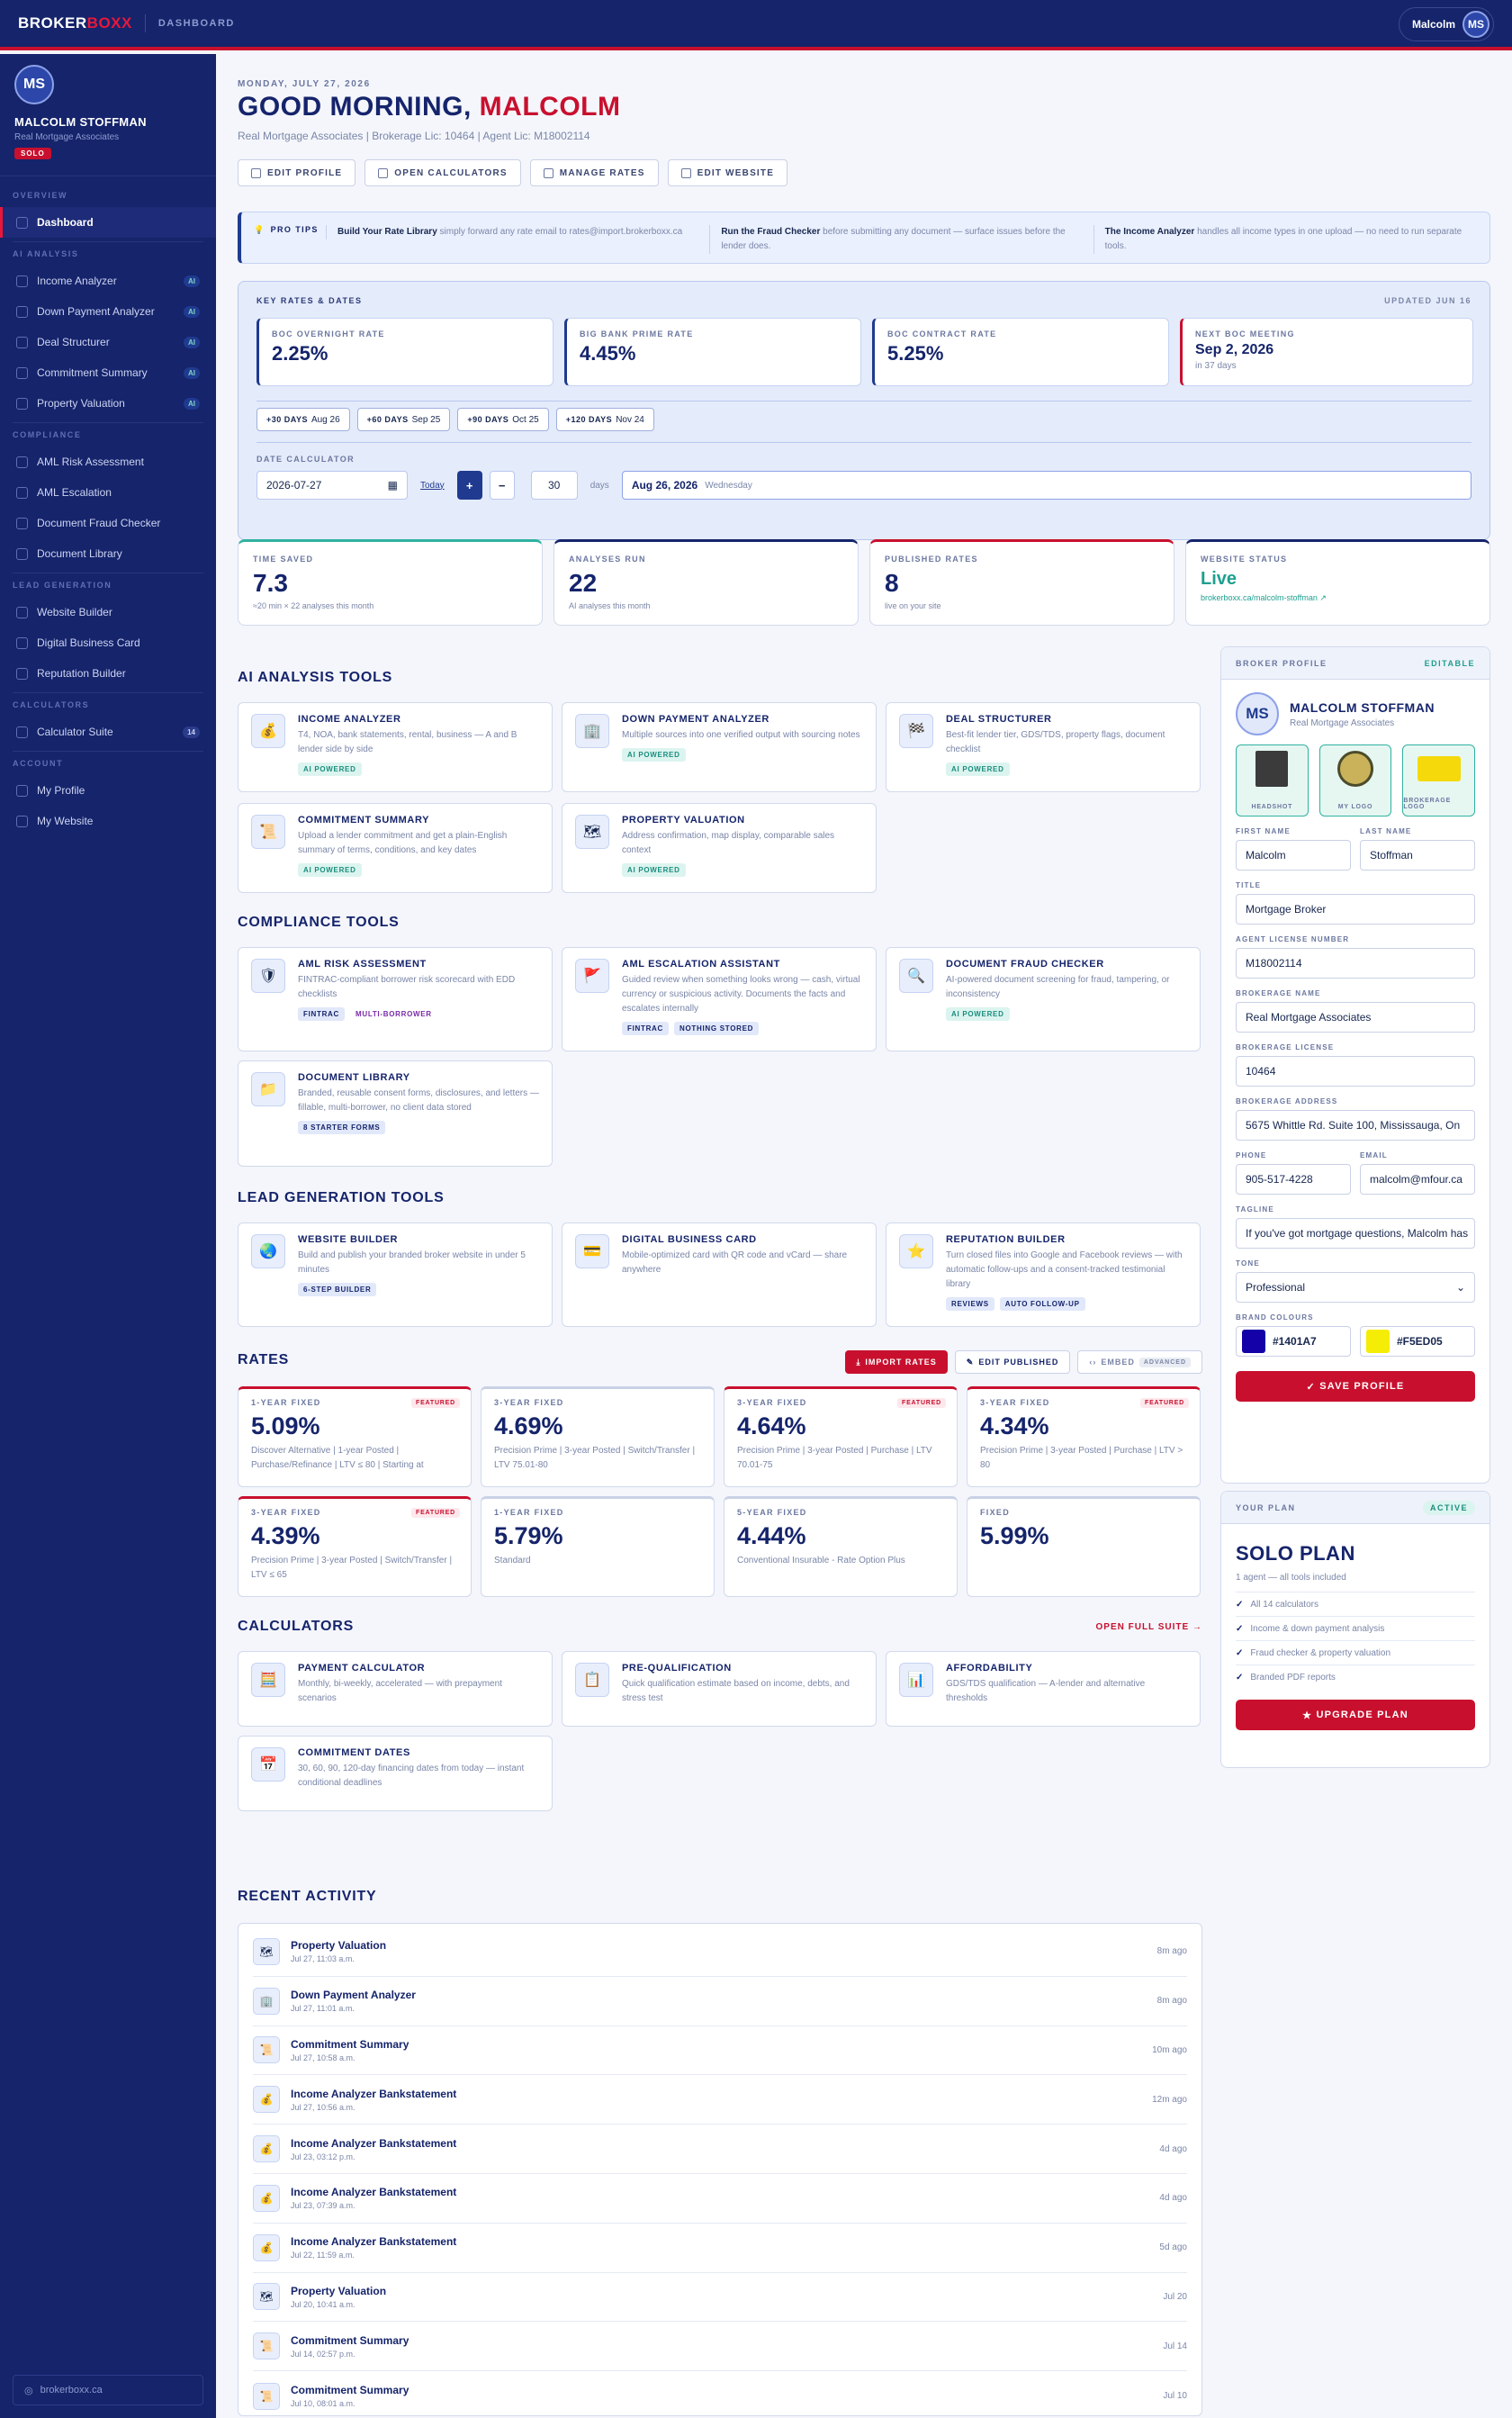 This screenshot has width=1512, height=2418. What do you see at coordinates (1294, 1179) in the screenshot?
I see `phone-field: 905-517-4228` at bounding box center [1294, 1179].